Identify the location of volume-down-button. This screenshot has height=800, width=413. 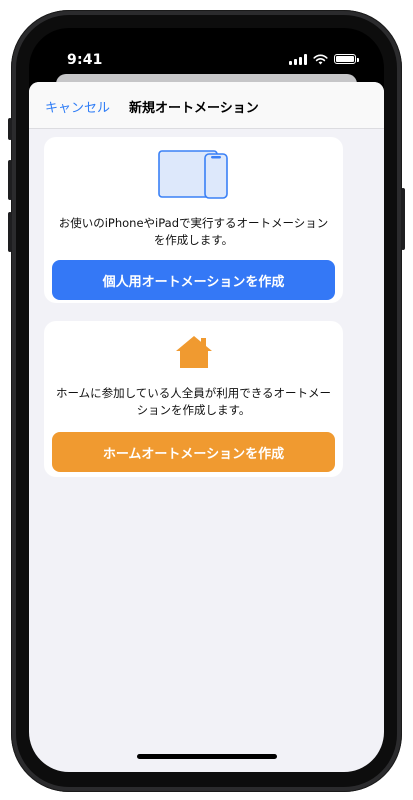
(10, 232).